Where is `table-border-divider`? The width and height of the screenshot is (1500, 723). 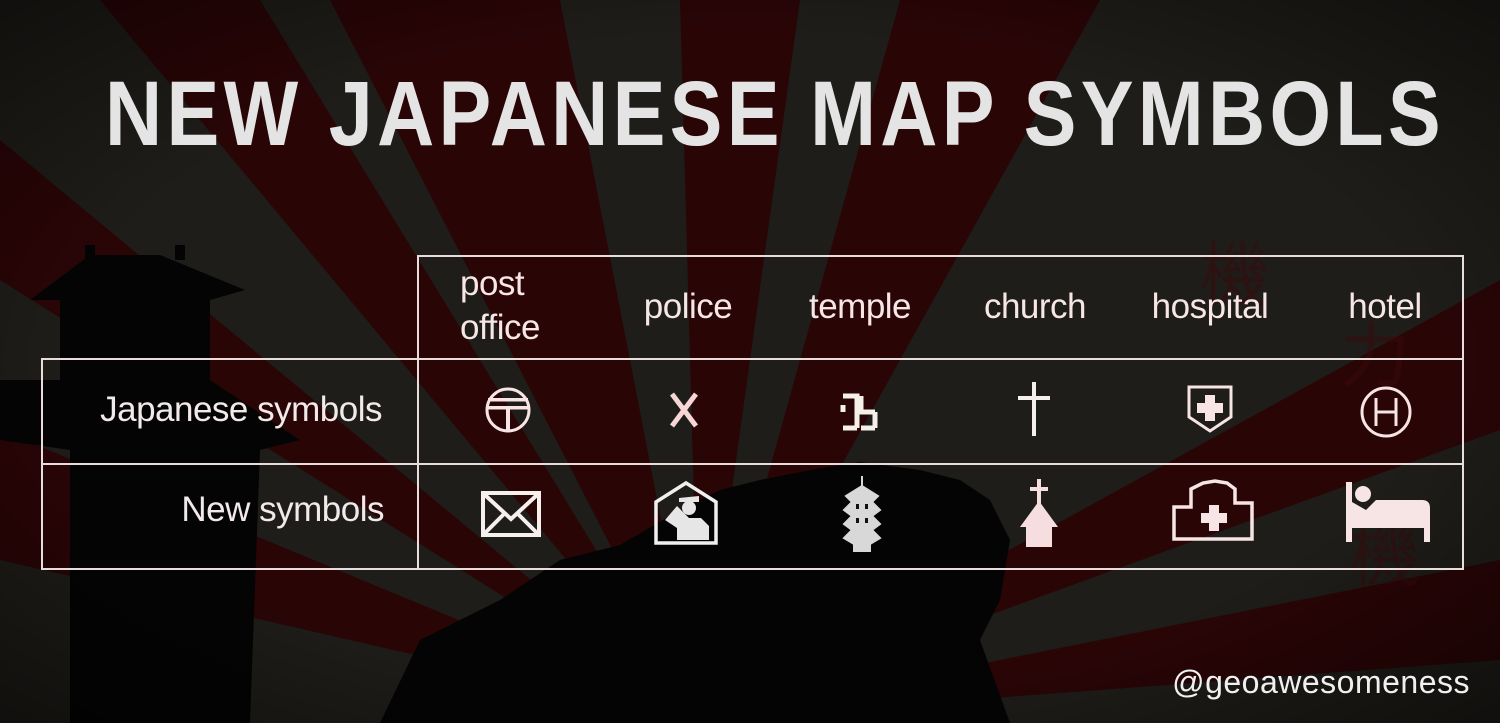 table-border-divider is located at coordinates (418, 412).